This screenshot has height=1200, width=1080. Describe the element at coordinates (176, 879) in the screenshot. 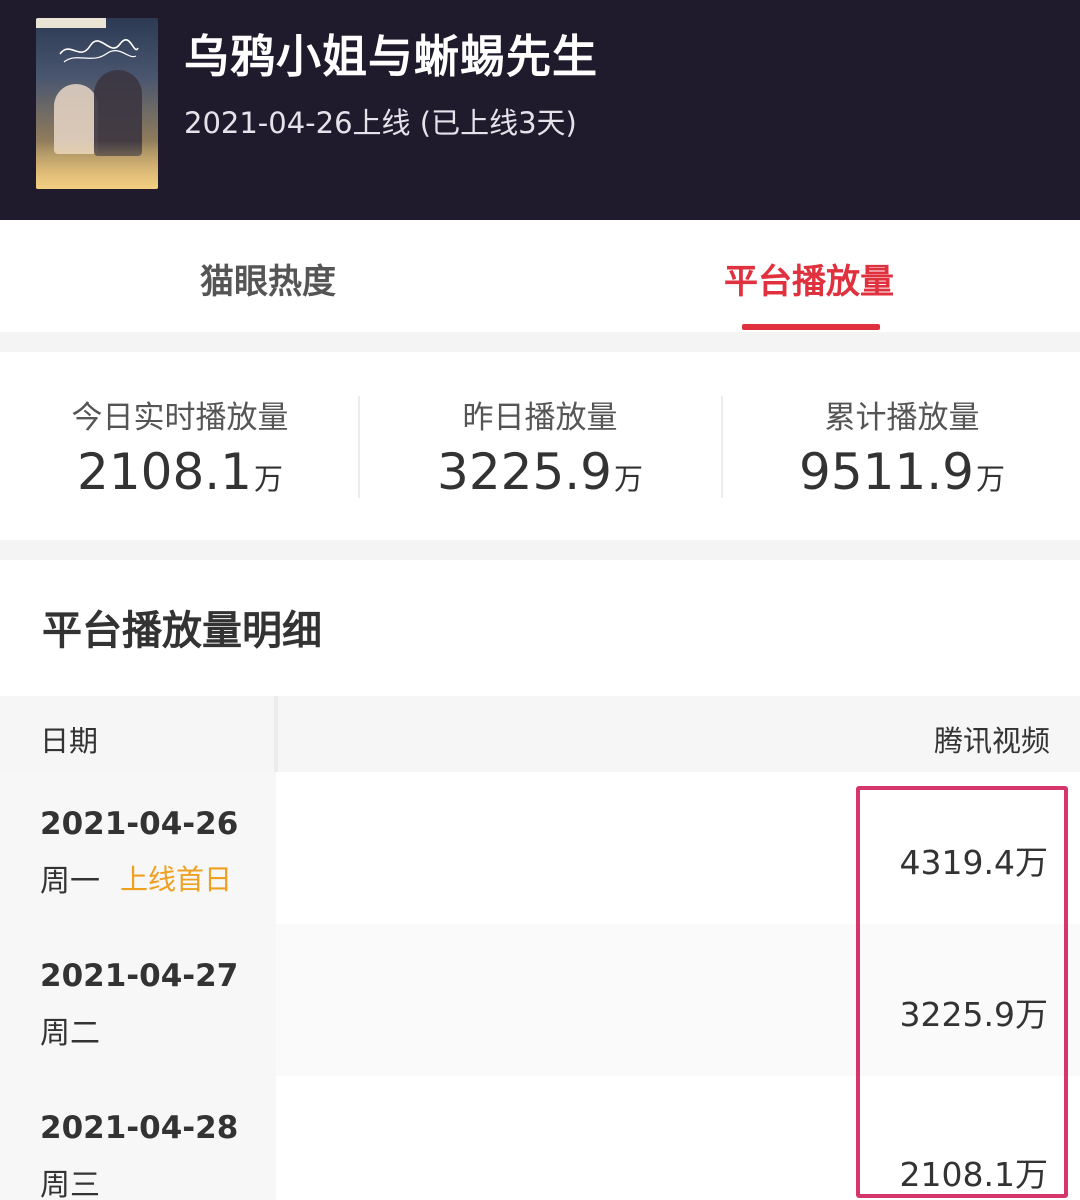

I see `launch-day-tag: 上线首日` at that location.